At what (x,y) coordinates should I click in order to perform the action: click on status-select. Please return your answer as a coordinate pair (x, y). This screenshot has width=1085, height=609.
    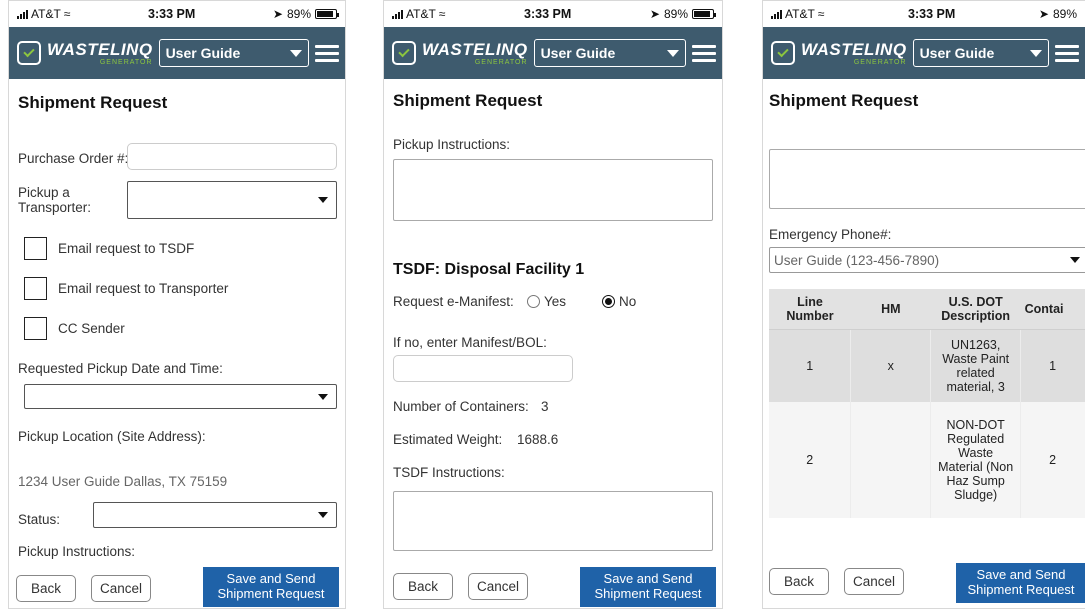
    Looking at the image, I should click on (215, 515).